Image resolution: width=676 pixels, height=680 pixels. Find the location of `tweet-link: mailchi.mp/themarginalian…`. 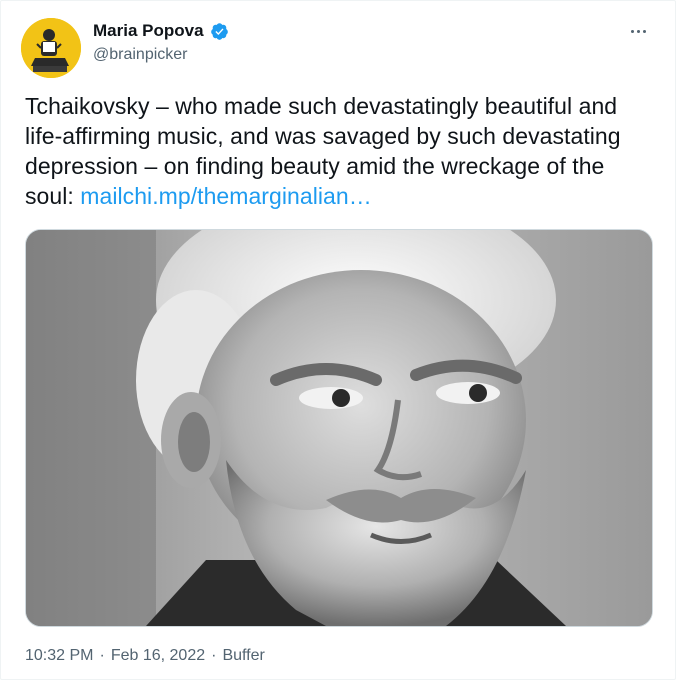

tweet-link: mailchi.mp/themarginalian… is located at coordinates (225, 196).